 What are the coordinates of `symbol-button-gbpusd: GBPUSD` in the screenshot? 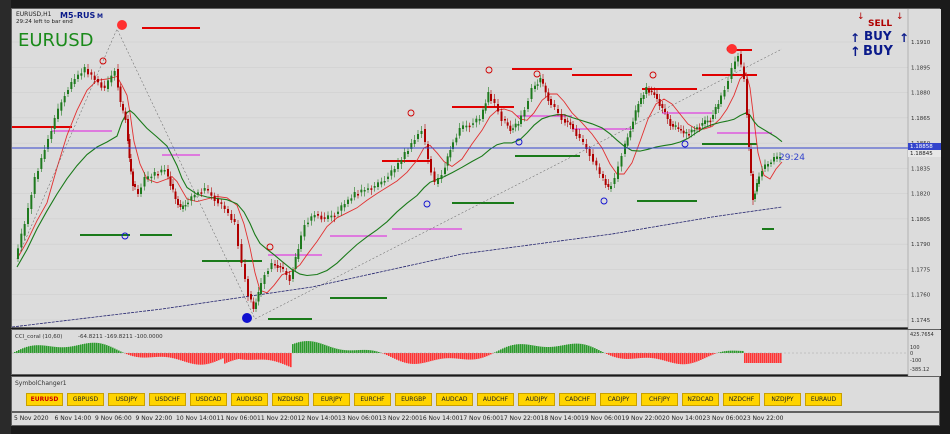 It's located at (85, 399).